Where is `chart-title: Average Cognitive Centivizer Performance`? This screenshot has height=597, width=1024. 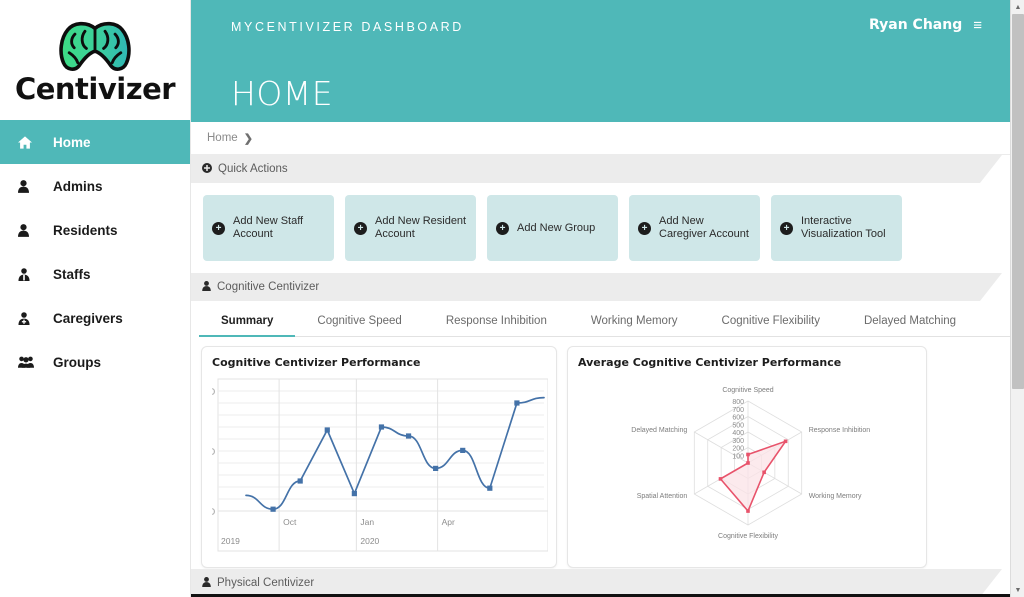 chart-title: Average Cognitive Centivizer Performance is located at coordinates (710, 362).